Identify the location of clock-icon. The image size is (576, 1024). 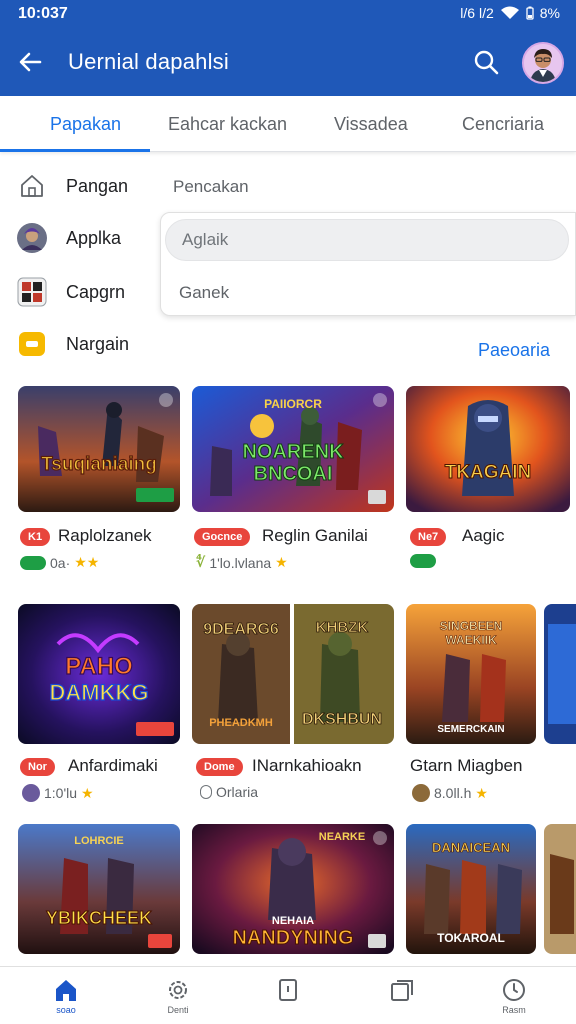
(514, 990).